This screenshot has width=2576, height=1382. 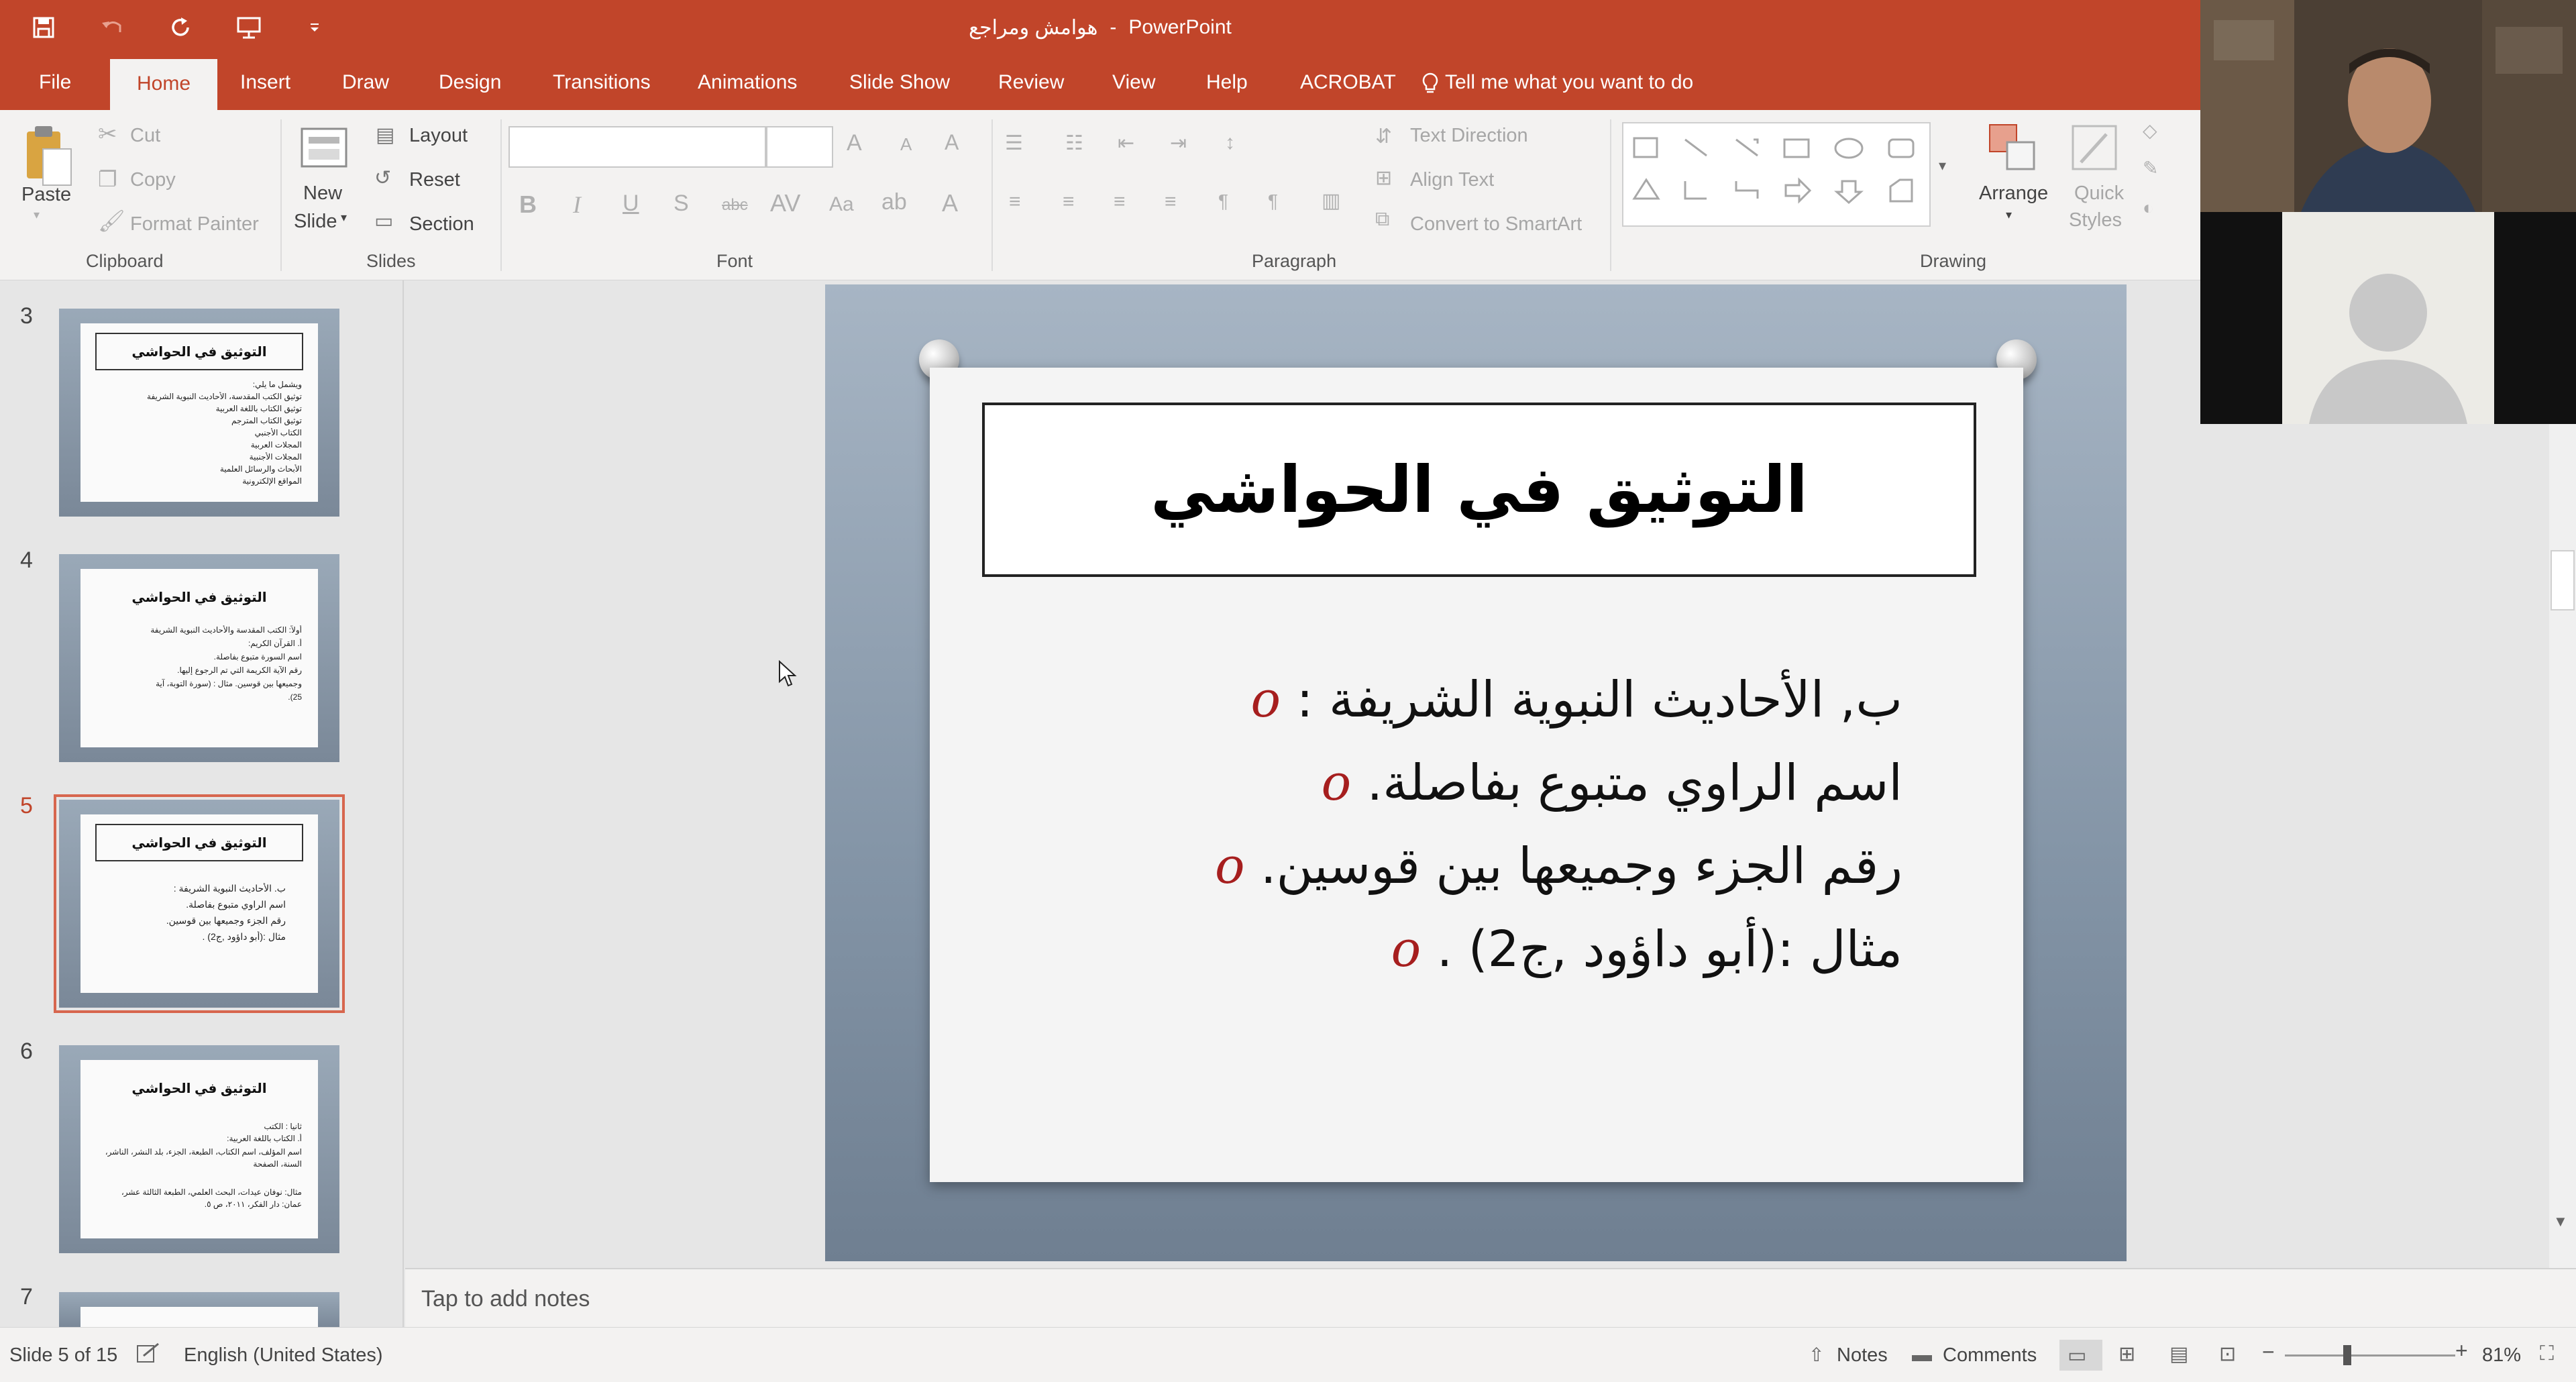 I want to click on bullet-mark-icon: o, so click(x=1229, y=866).